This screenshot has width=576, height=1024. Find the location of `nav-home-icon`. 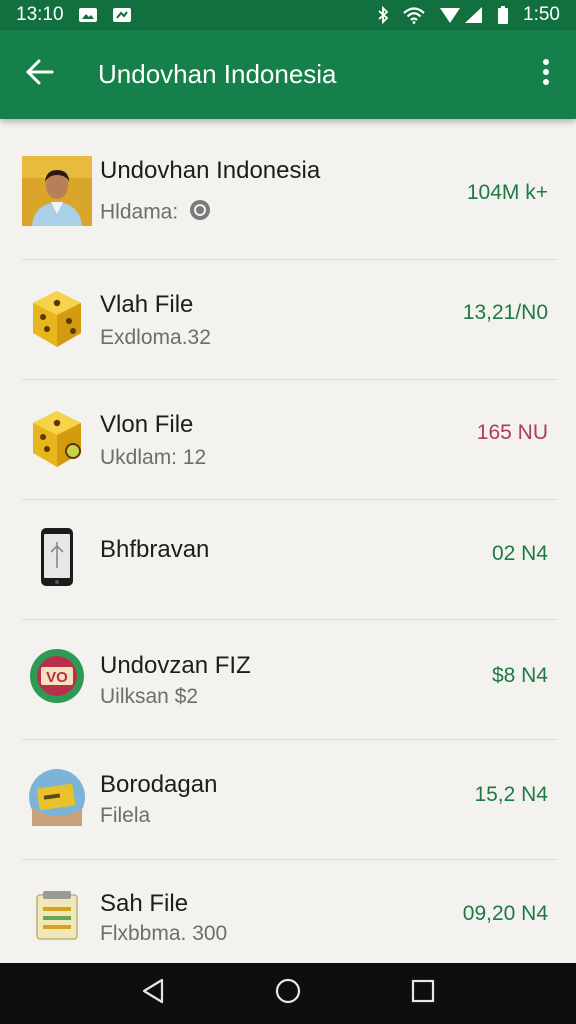

nav-home-icon is located at coordinates (288, 993).